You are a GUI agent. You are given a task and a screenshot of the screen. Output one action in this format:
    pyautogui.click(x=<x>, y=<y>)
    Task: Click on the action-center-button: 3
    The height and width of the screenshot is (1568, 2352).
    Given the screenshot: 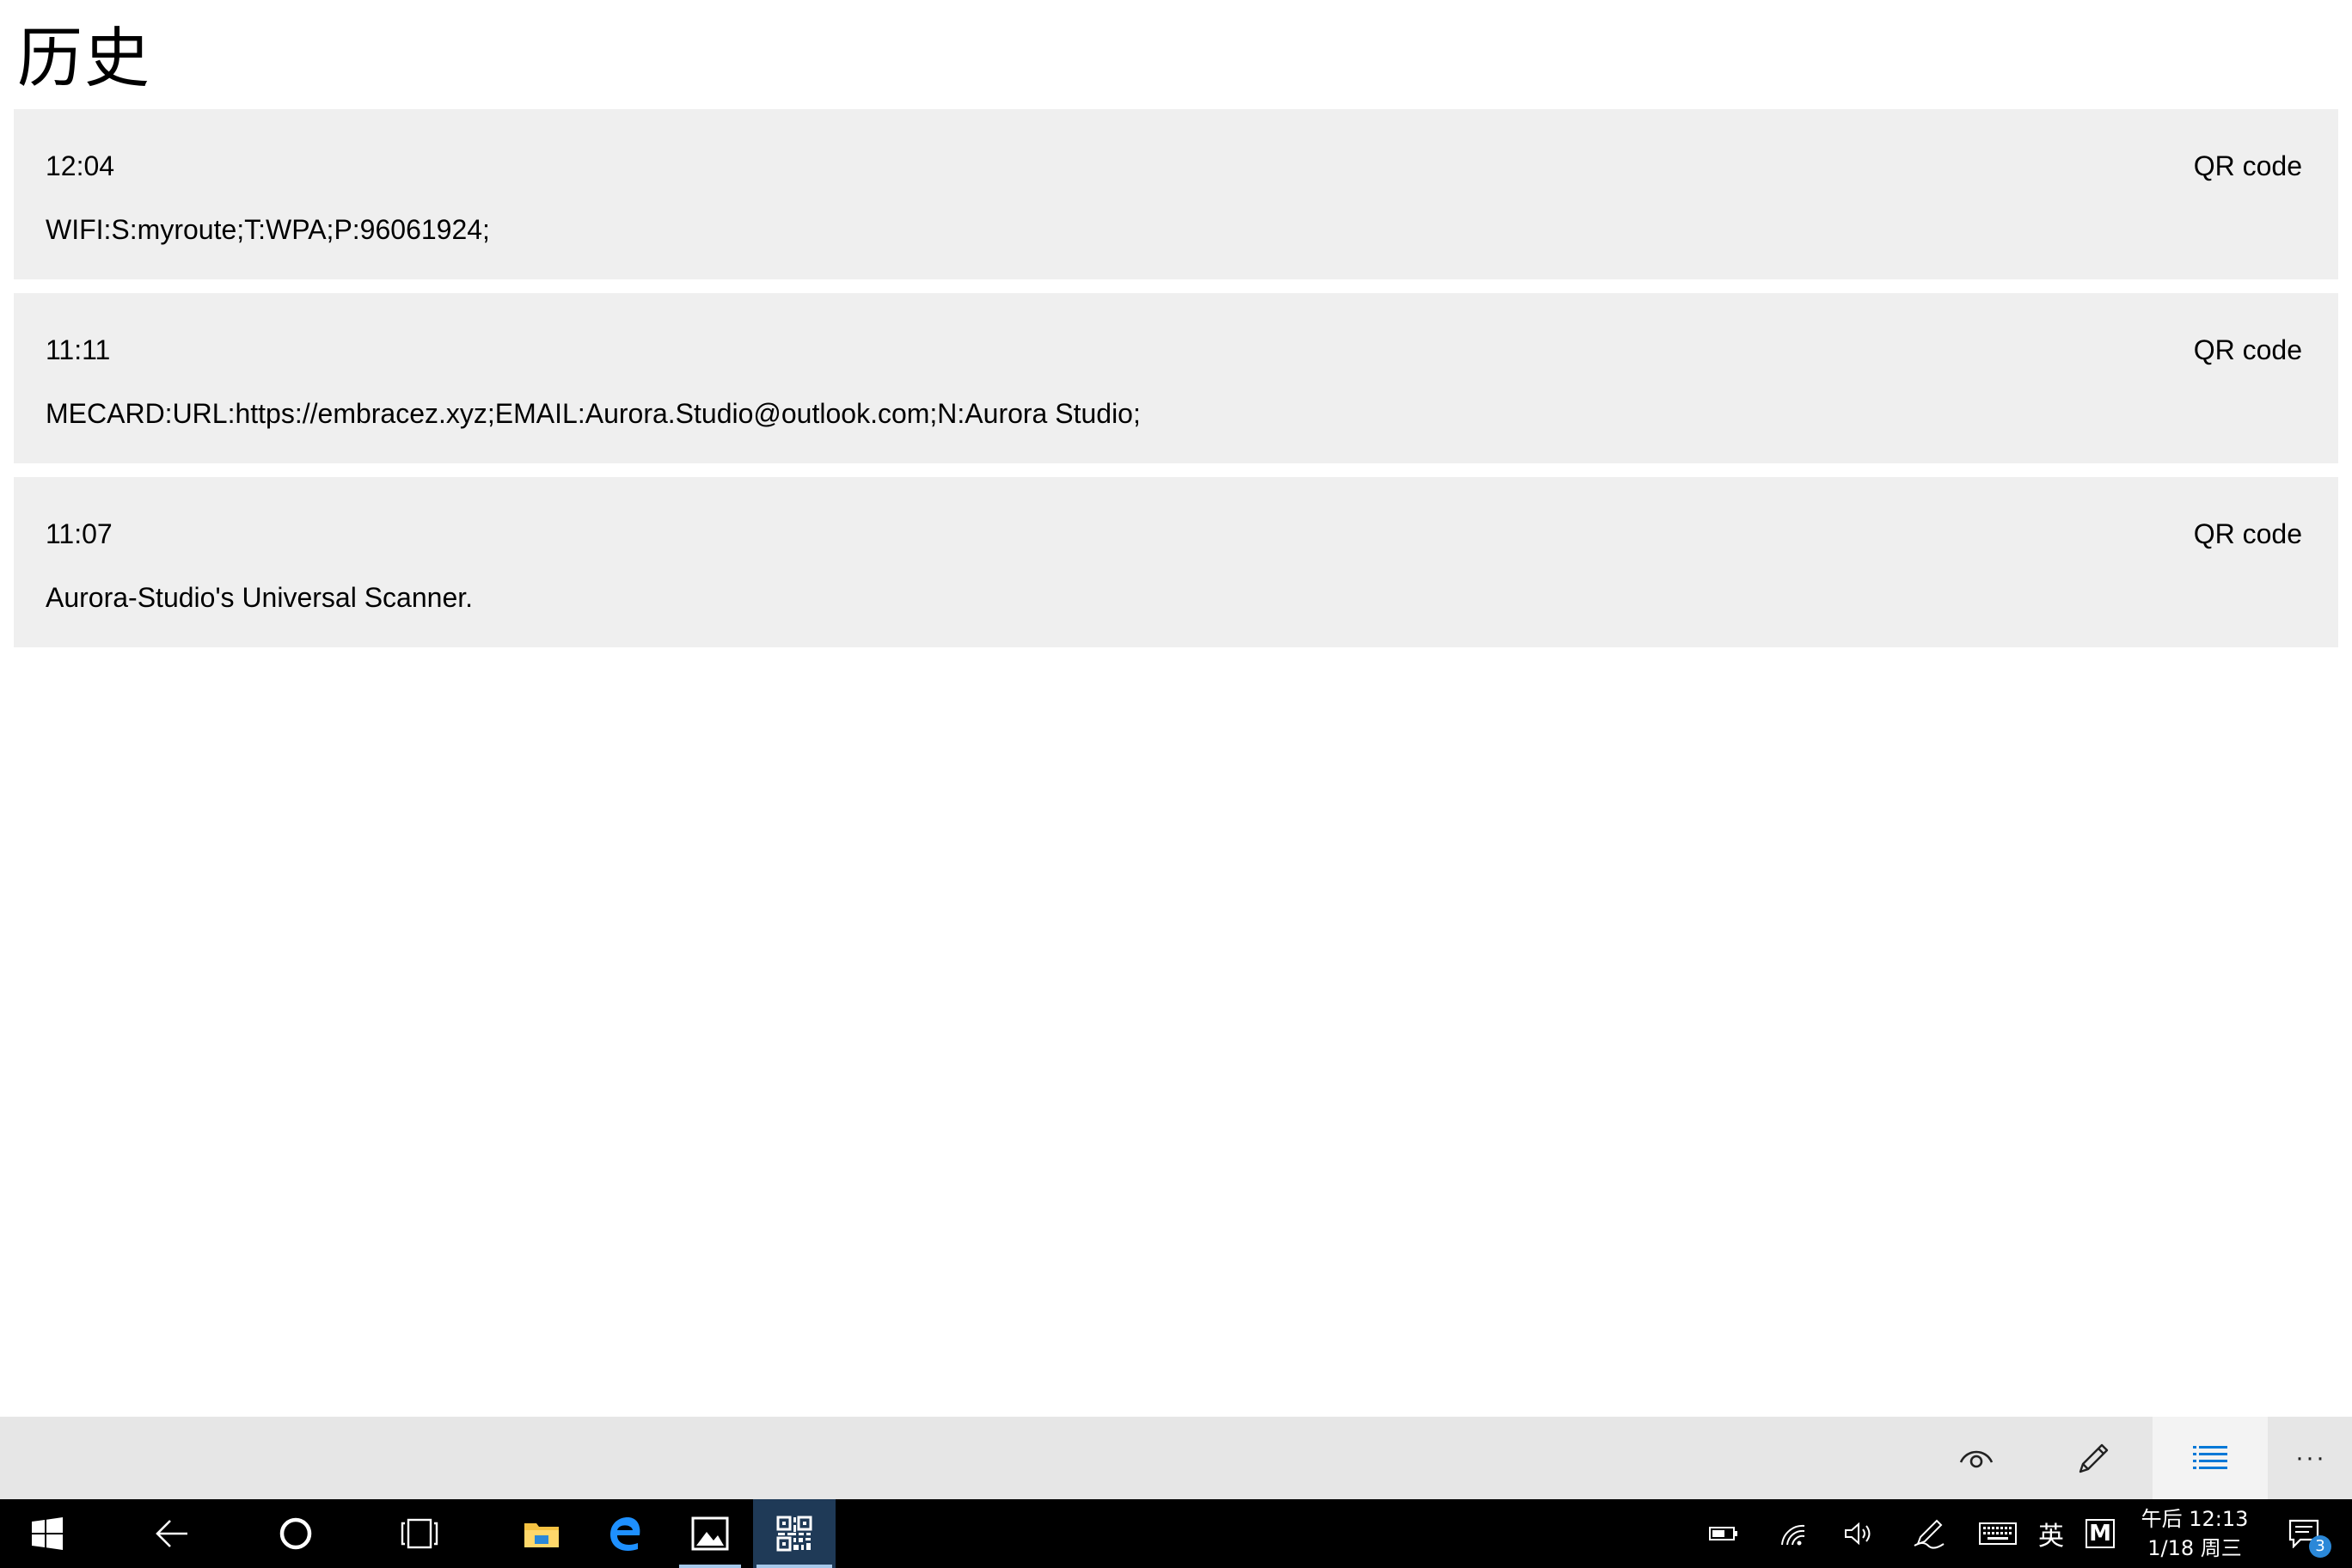 What is the action you would take?
    pyautogui.click(x=2303, y=1533)
    